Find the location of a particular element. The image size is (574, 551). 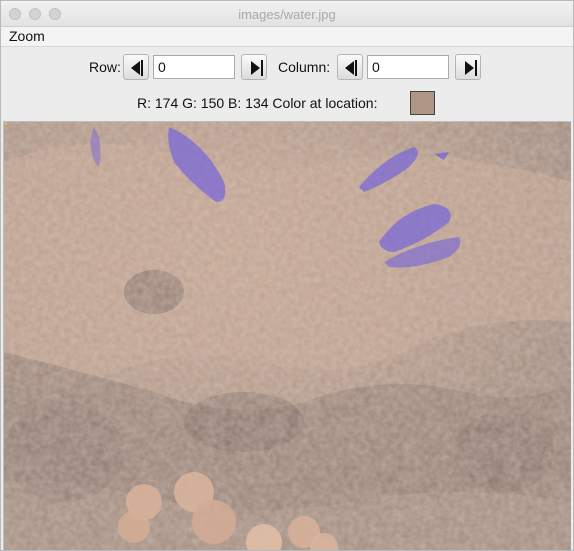

window-title: images/water.jpg is located at coordinates (287, 14).